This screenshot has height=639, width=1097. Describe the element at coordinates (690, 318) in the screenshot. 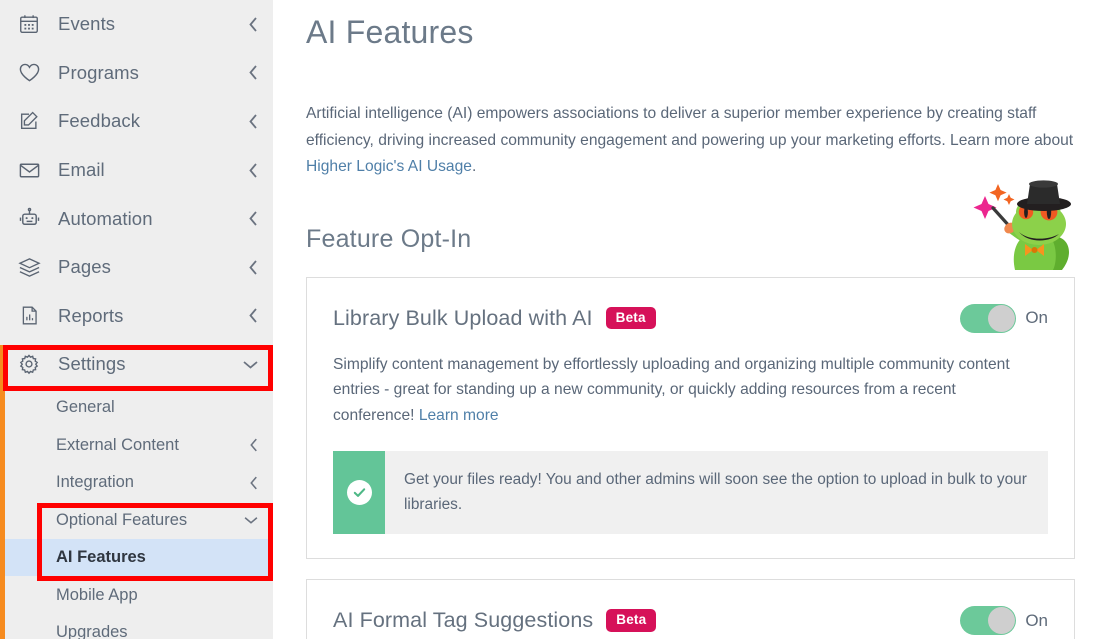

I see `feature-card-header: Library Bulk Upload with AI Beta On` at that location.